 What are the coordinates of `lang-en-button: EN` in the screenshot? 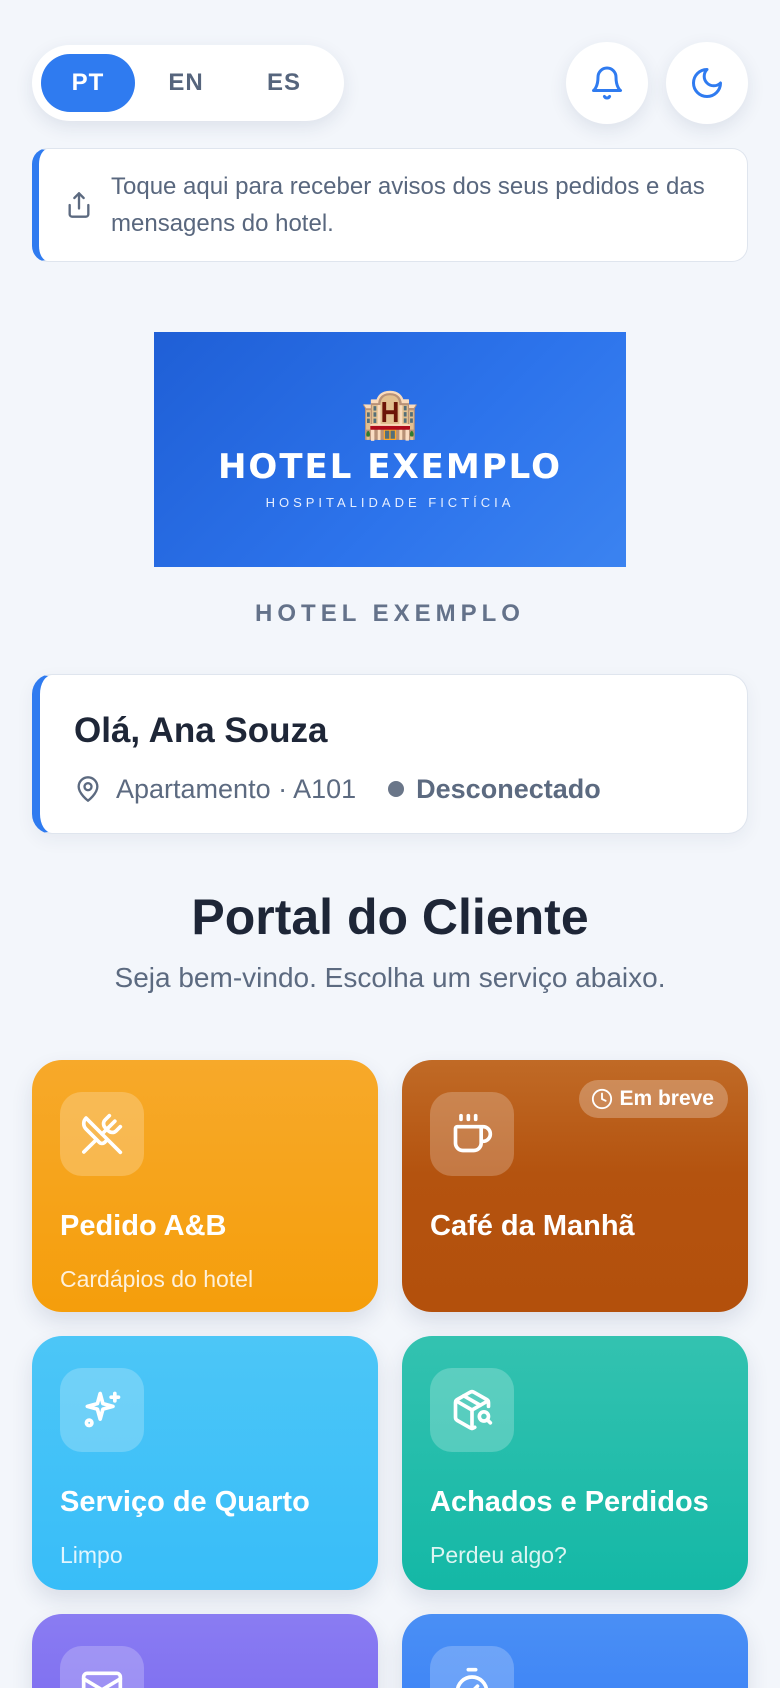 It's located at (186, 83).